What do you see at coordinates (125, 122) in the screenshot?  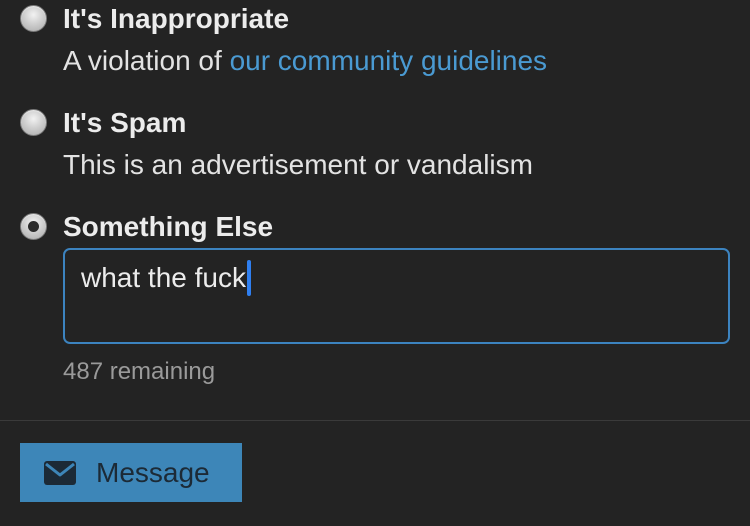 I see `option-spam-title: It's Spam` at bounding box center [125, 122].